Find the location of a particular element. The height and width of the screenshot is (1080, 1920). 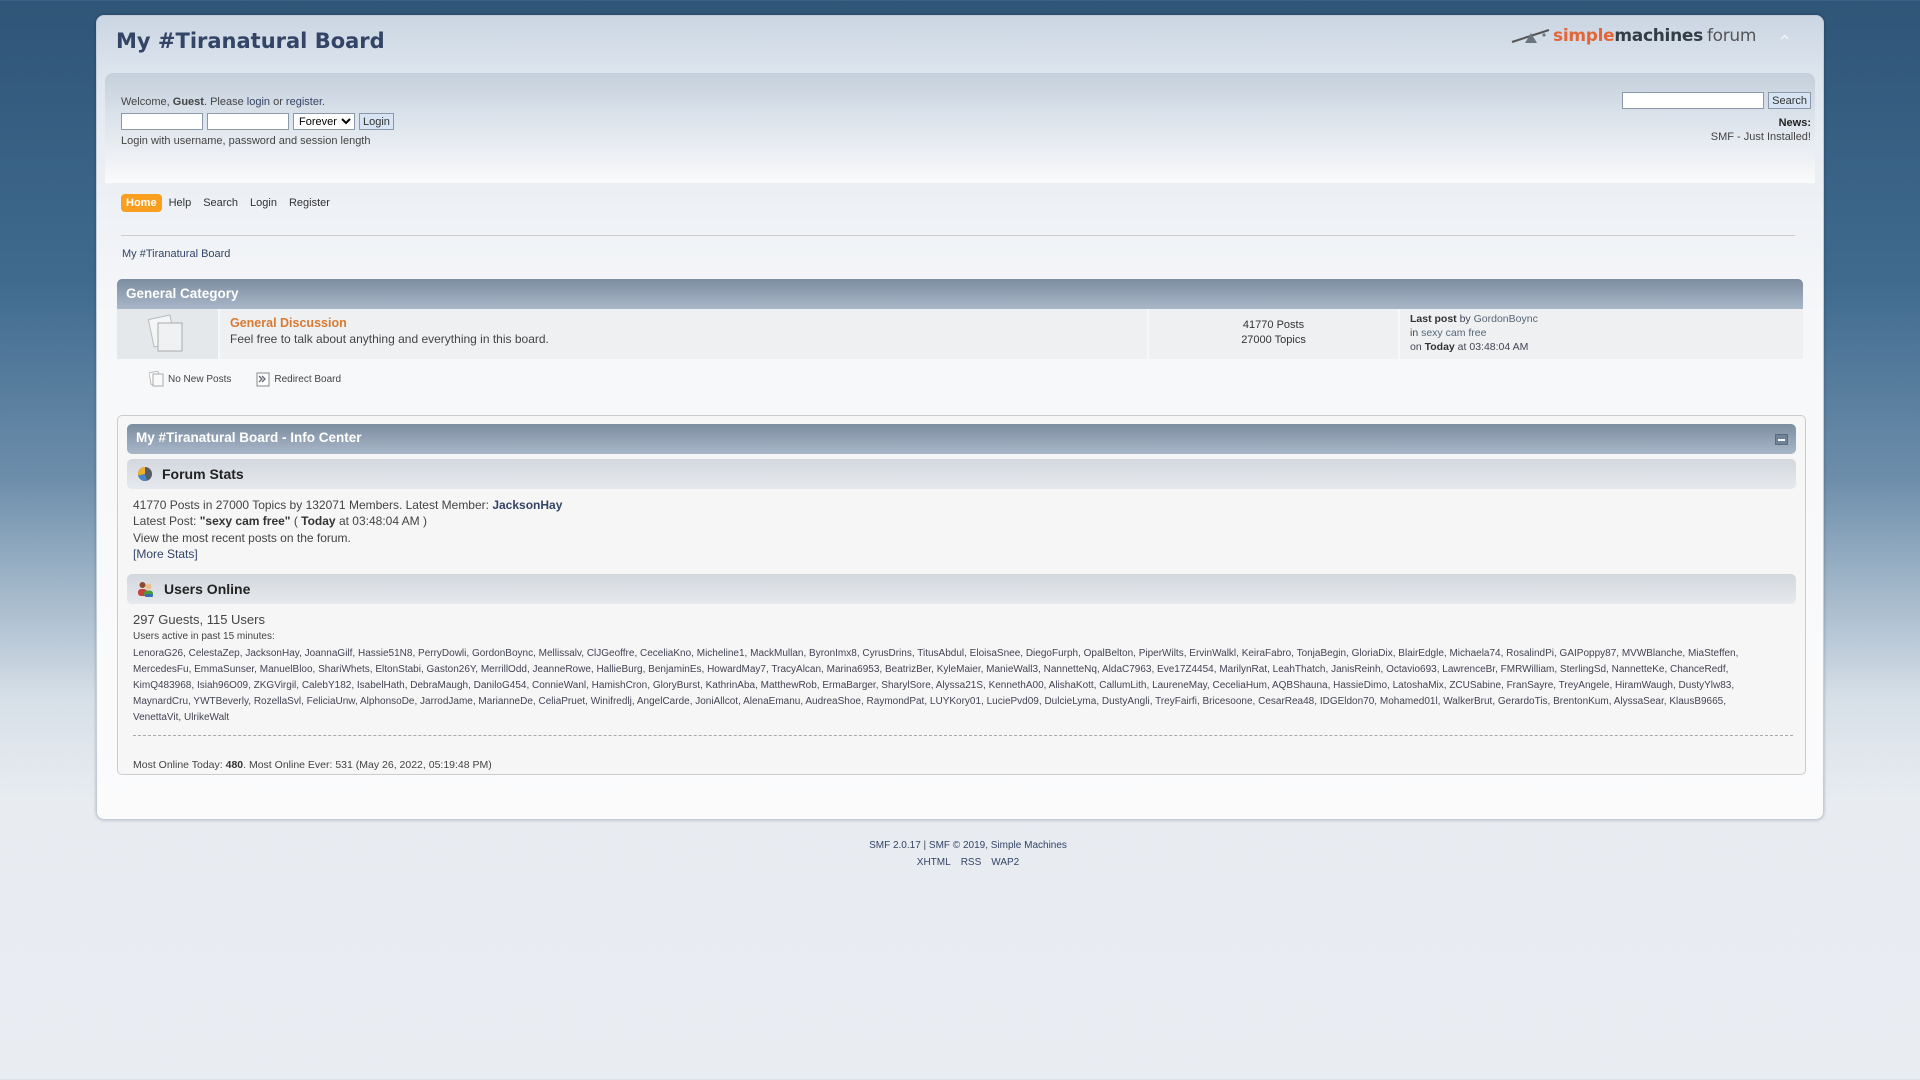

online-user-link: JoniAllcot is located at coordinates (716, 701).